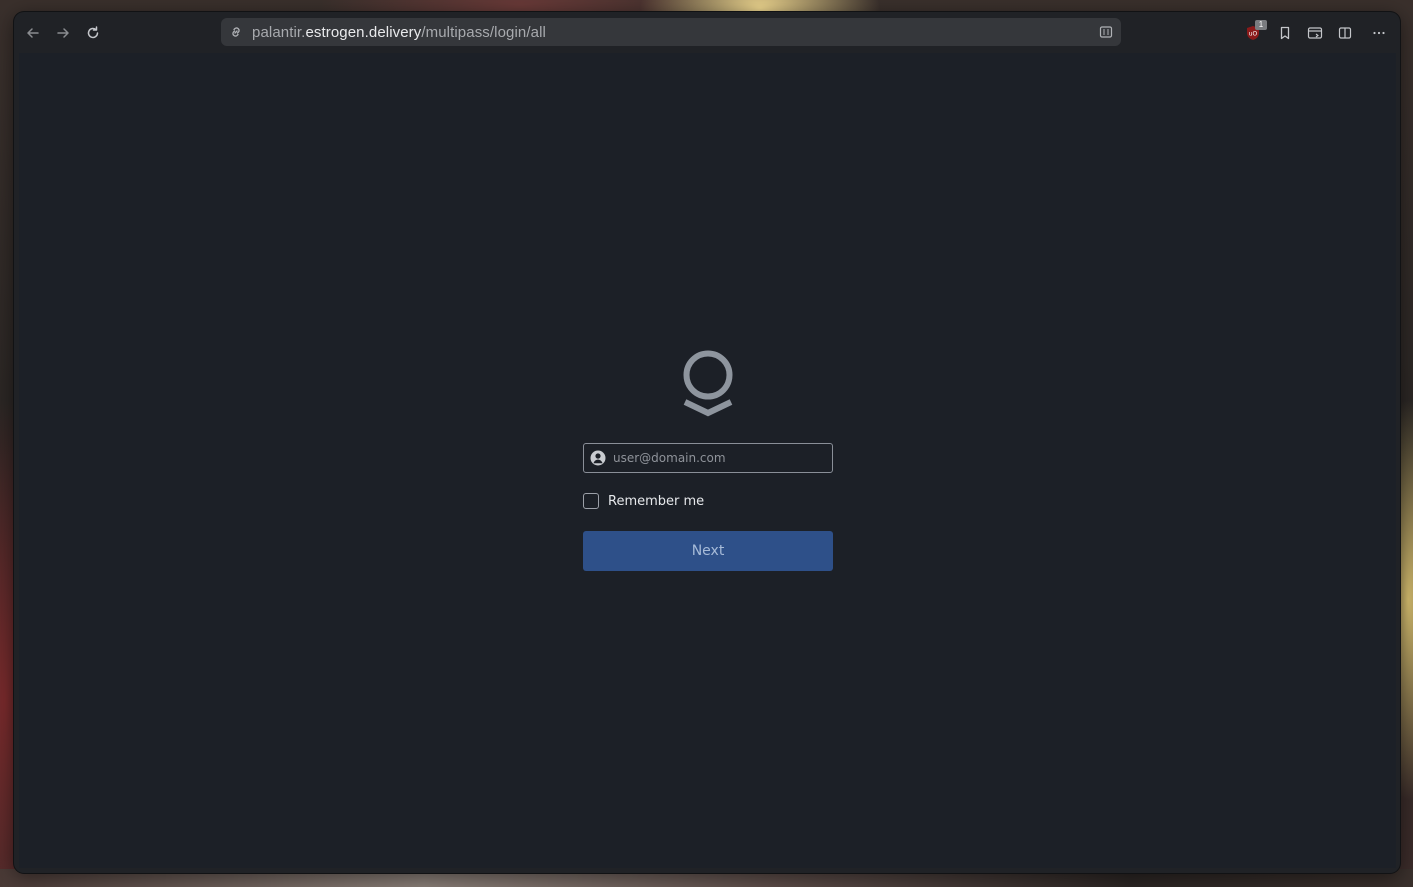 This screenshot has width=1413, height=887. What do you see at coordinates (591, 501) in the screenshot?
I see `remember-me-checkbox` at bounding box center [591, 501].